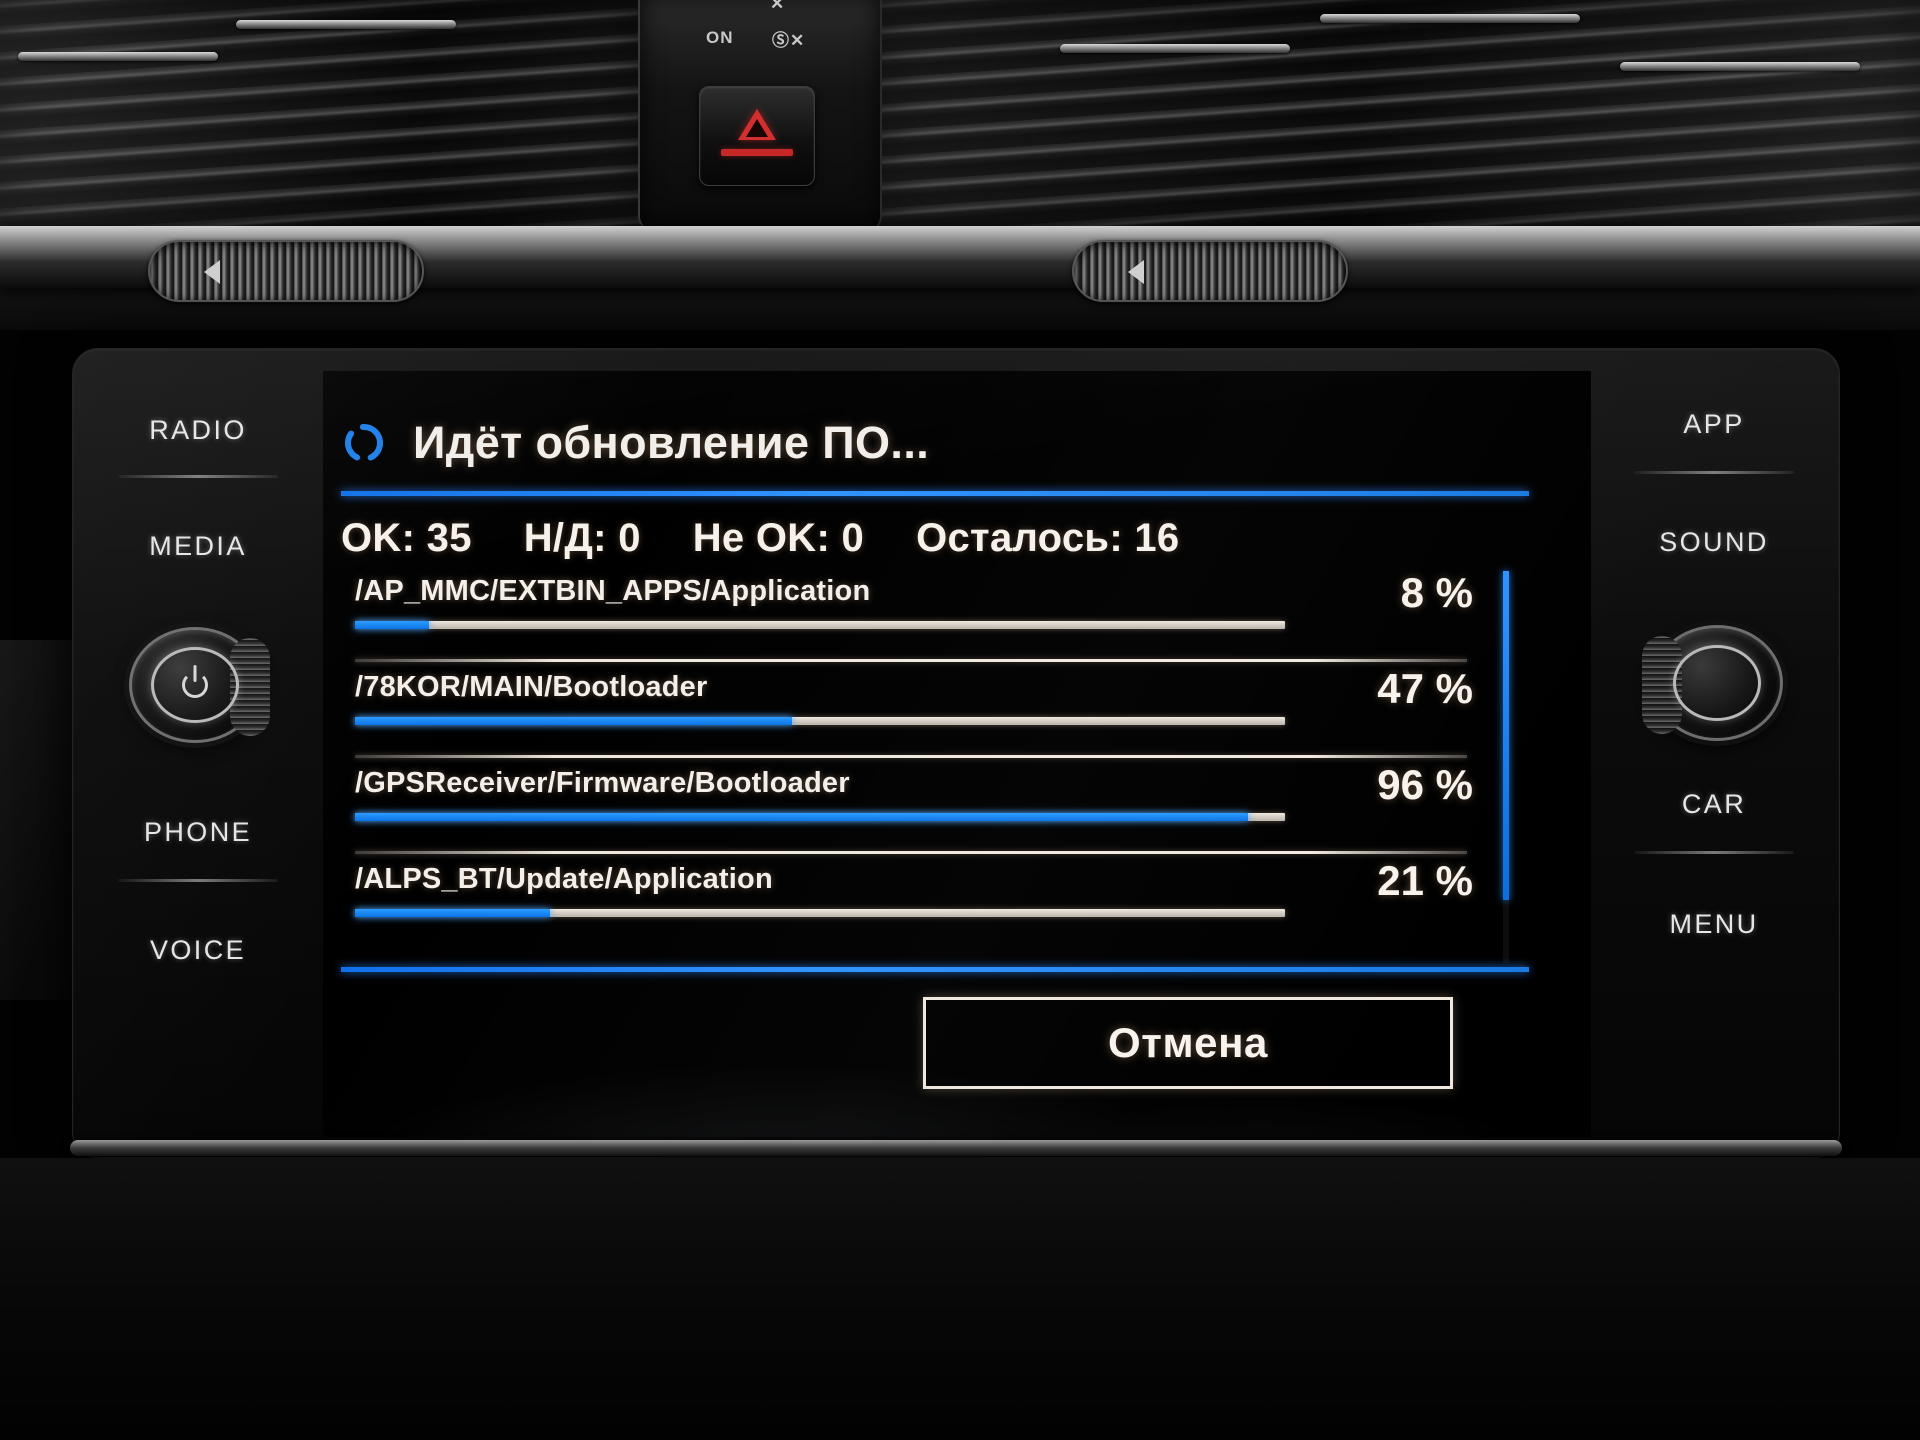 The height and width of the screenshot is (1440, 1920). Describe the element at coordinates (198, 754) in the screenshot. I see `left-button-column: RADIO MEDIA PHONE VOICE` at that location.